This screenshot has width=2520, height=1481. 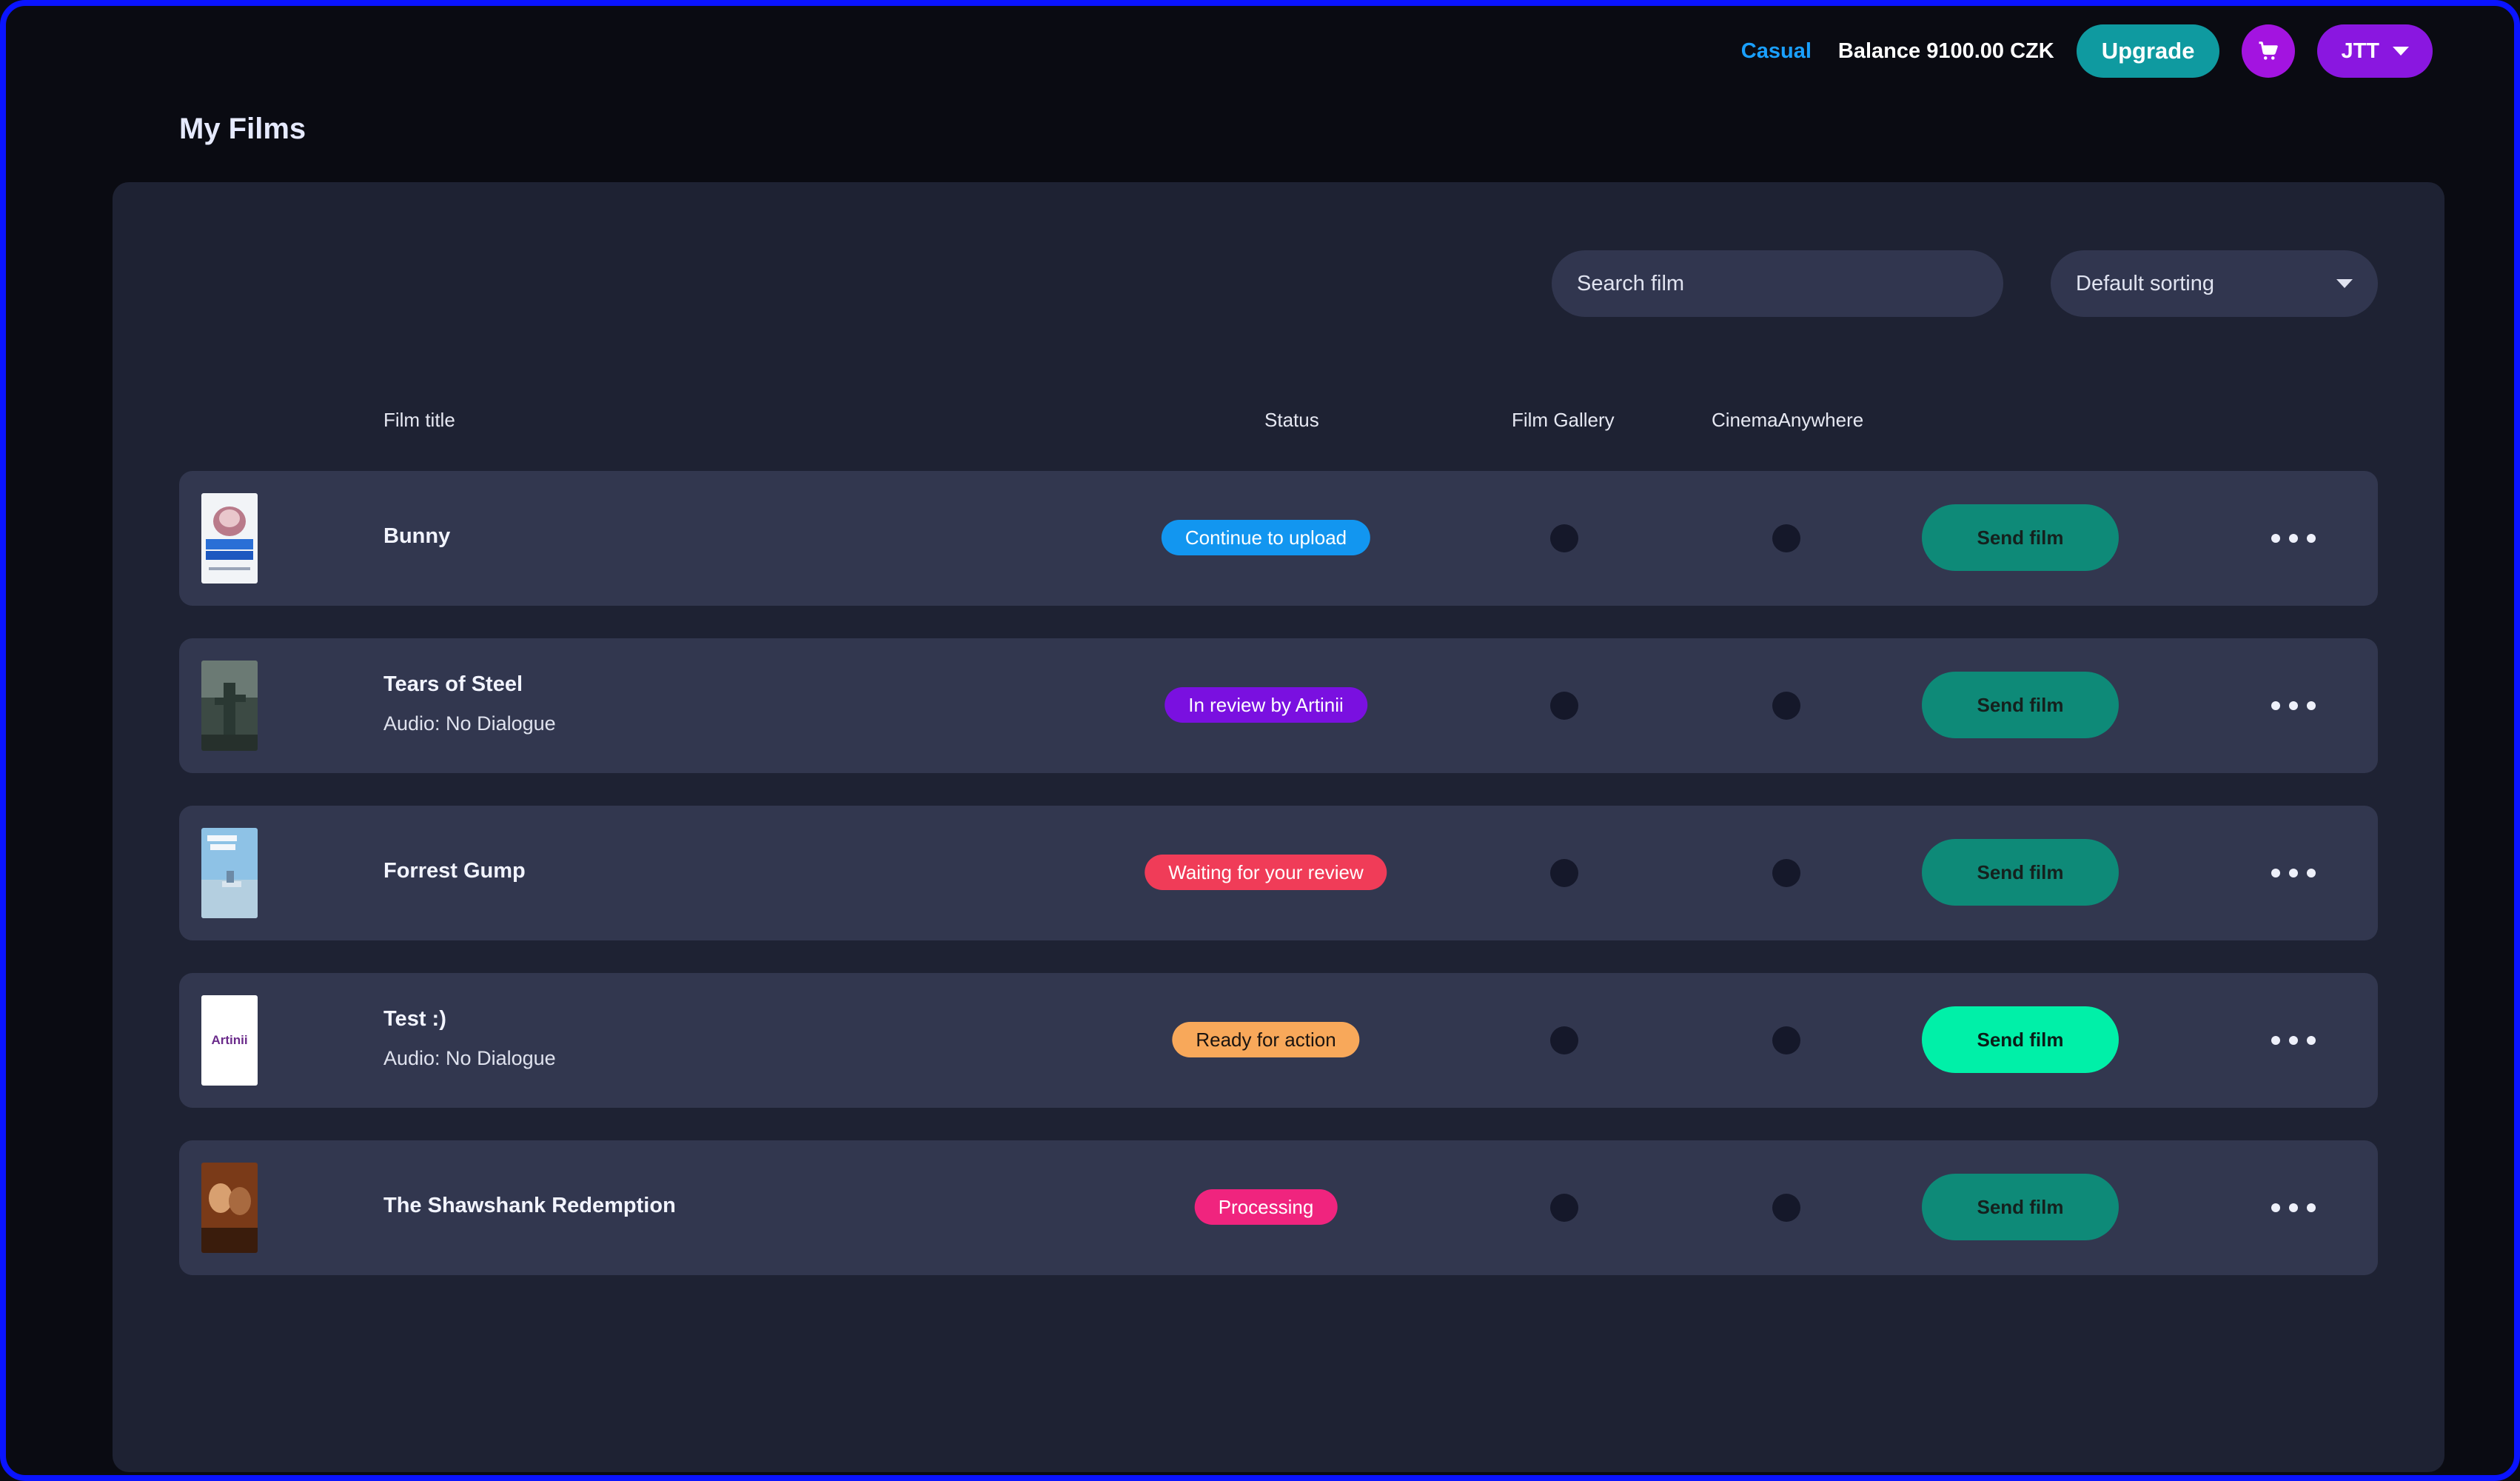 I want to click on sort-dropdown: Default sorting, so click(x=2214, y=283).